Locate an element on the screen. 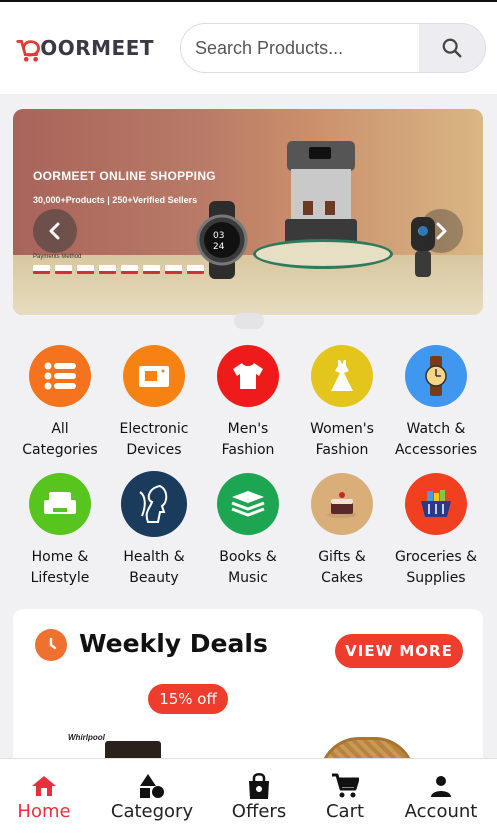  nav-cart: Cart is located at coordinates (345, 797).